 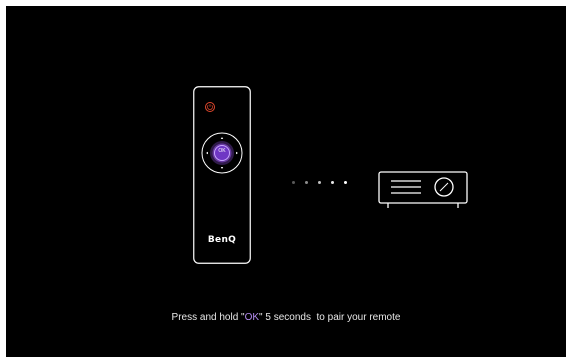 What do you see at coordinates (252, 317) in the screenshot?
I see `instruction-highlight: OK` at bounding box center [252, 317].